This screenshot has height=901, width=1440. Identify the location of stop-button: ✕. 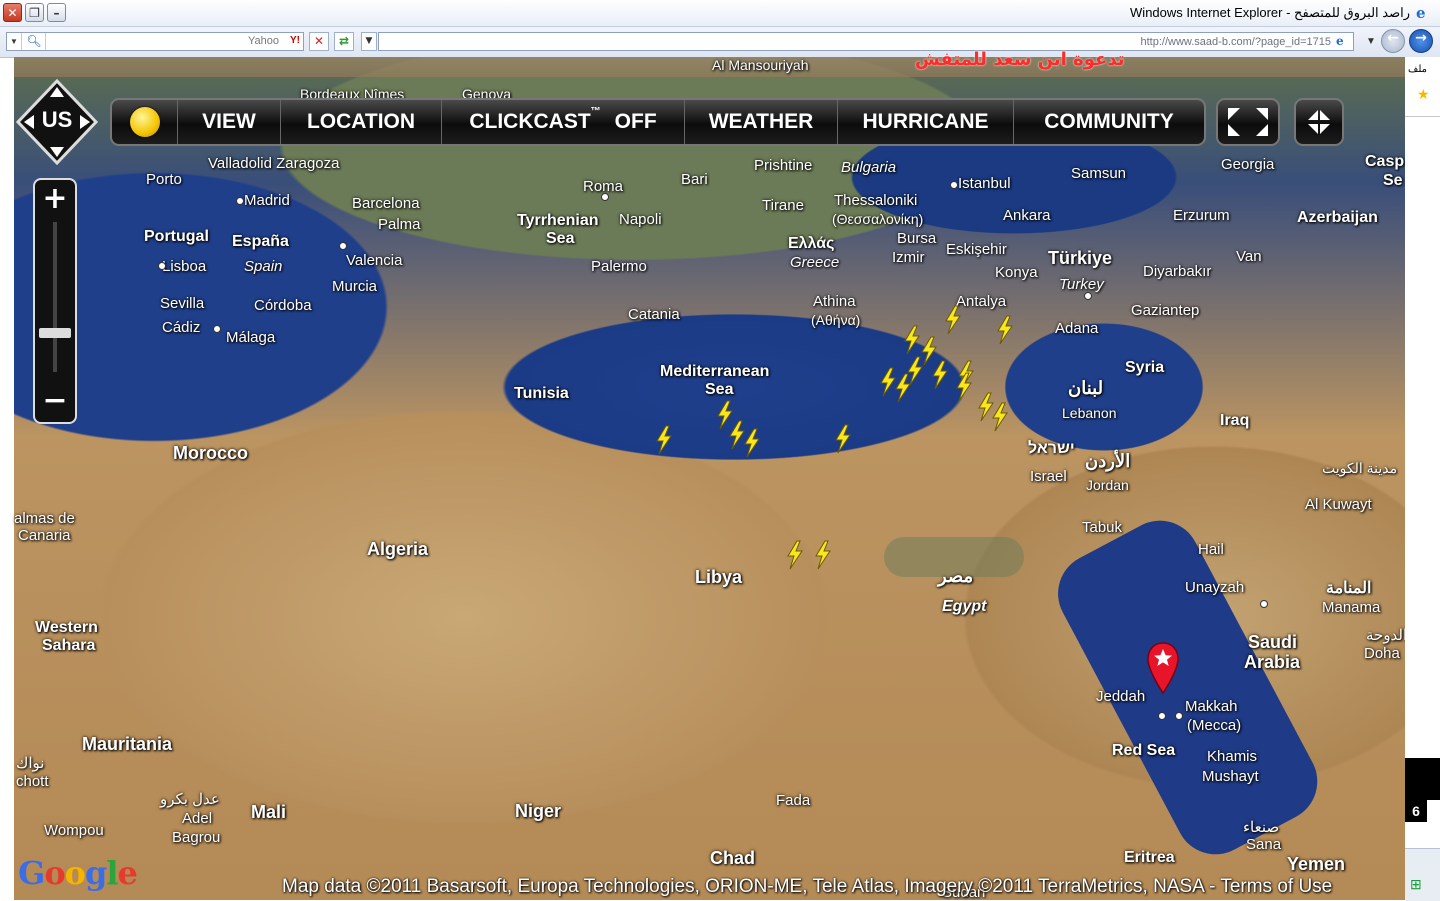
(319, 41).